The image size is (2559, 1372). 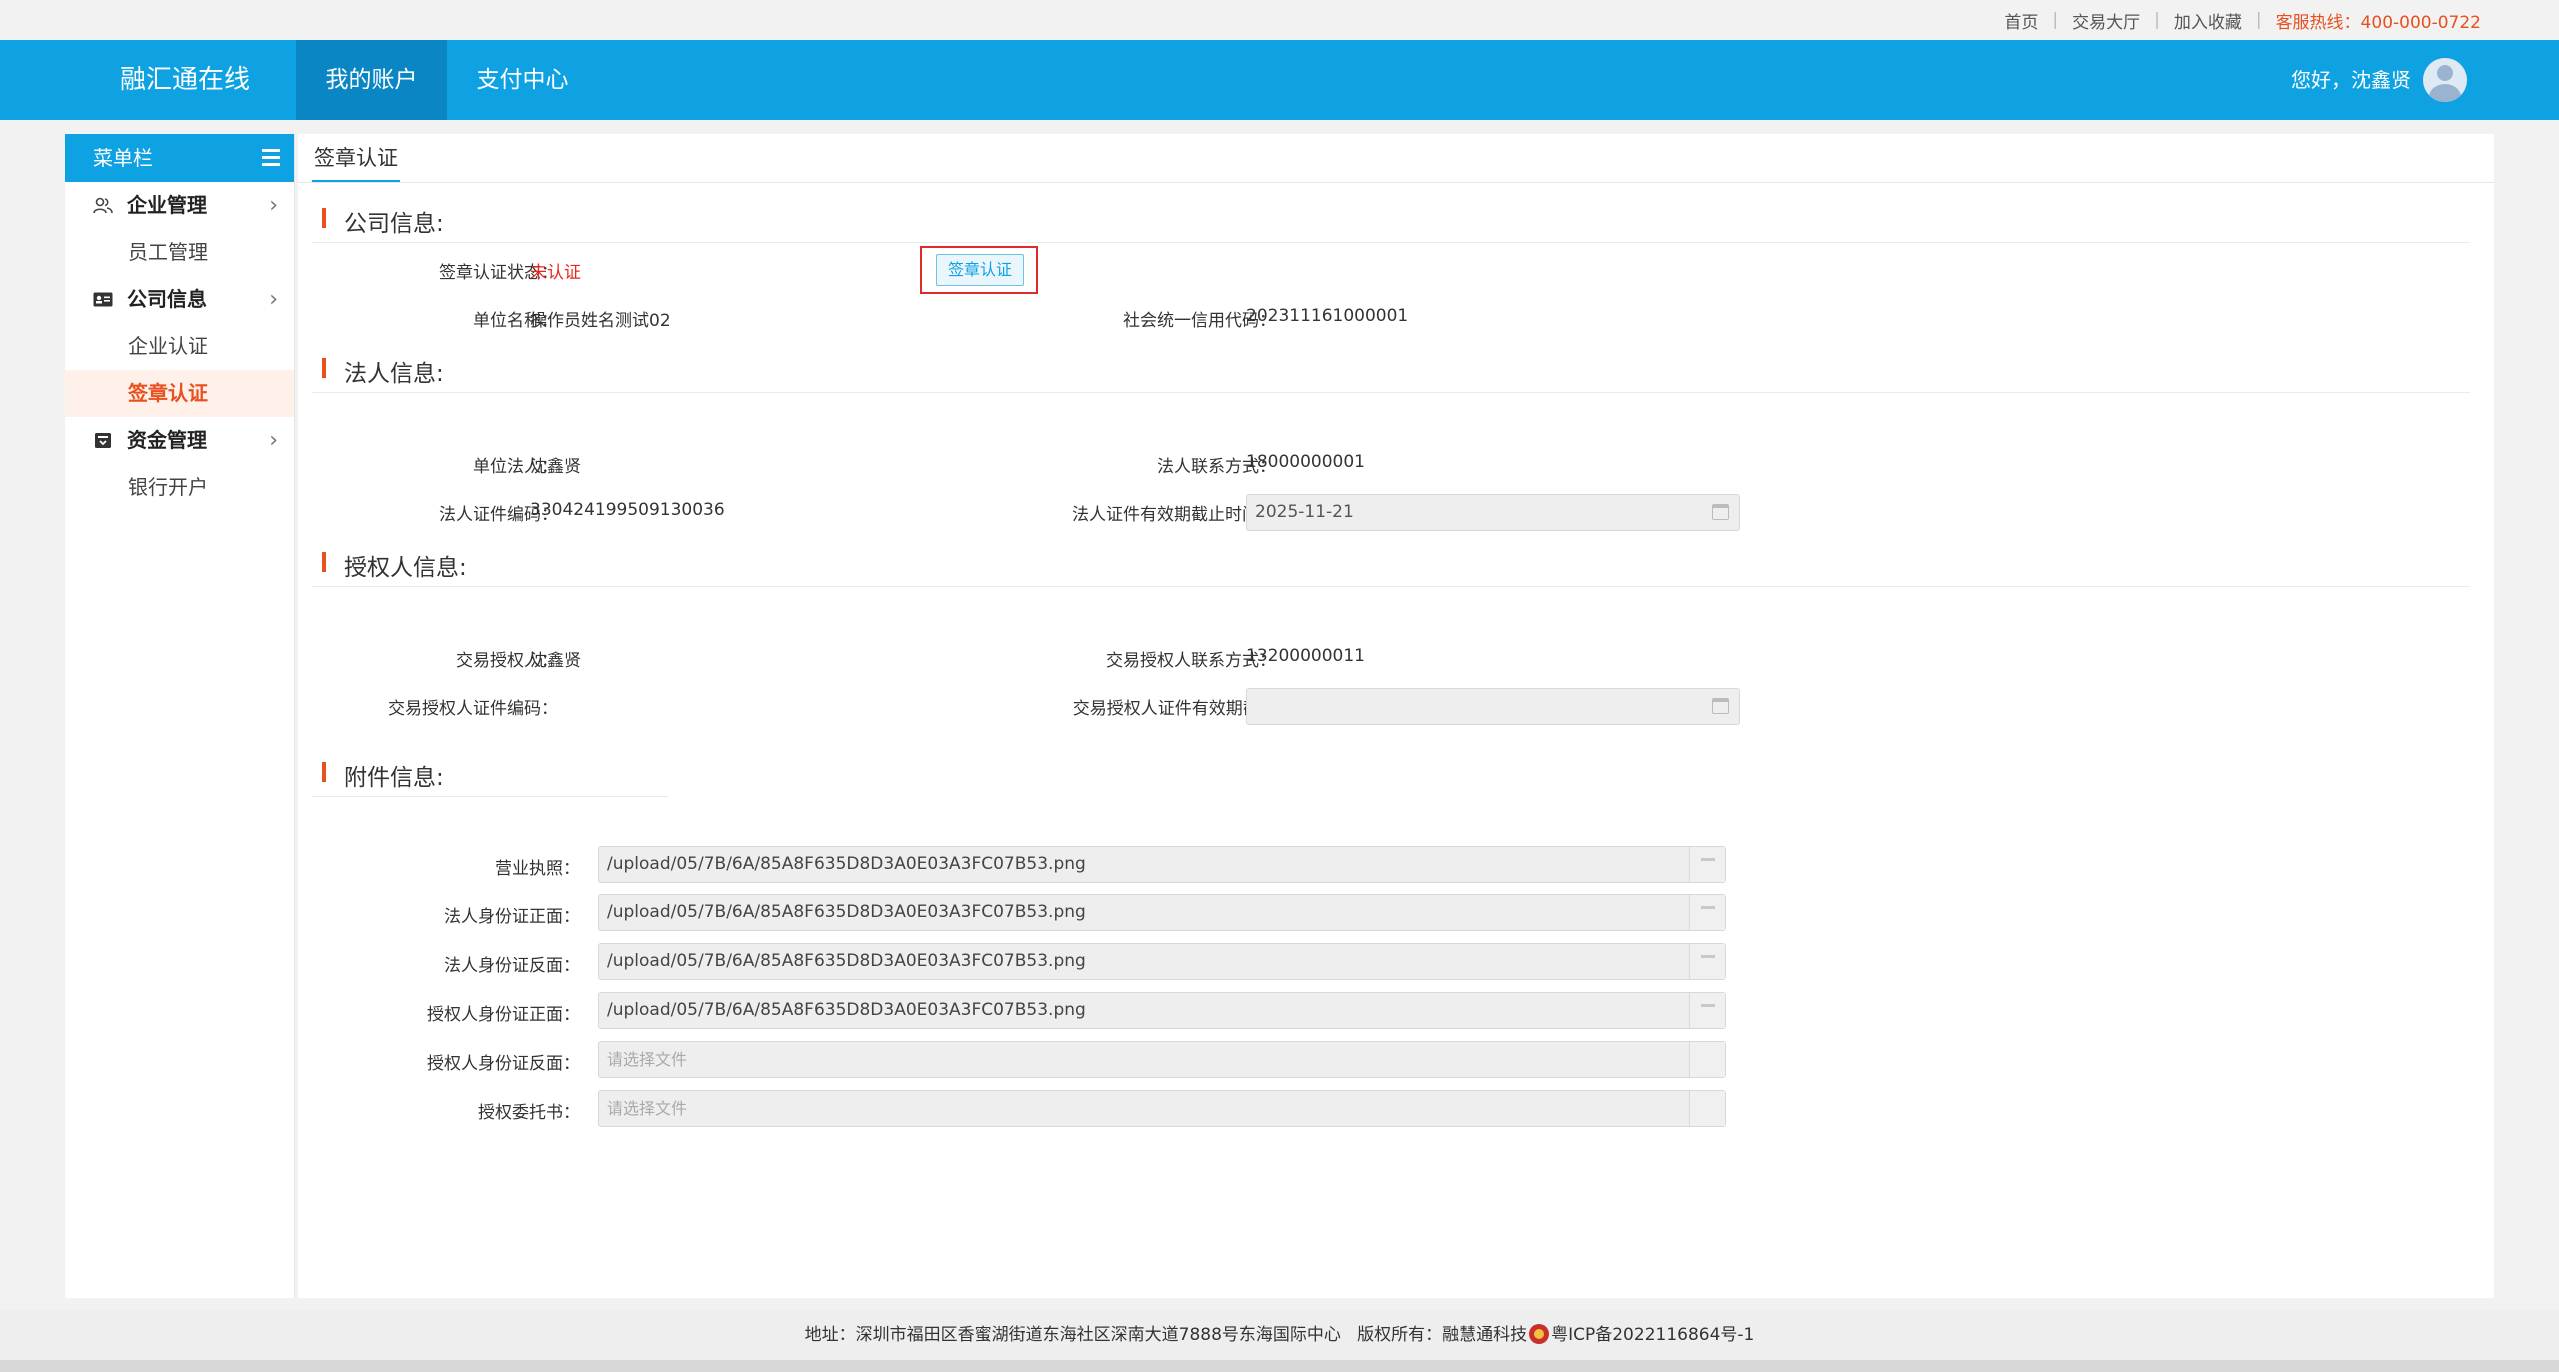 I want to click on legal-phone-value: 18000000001, so click(x=1305, y=462).